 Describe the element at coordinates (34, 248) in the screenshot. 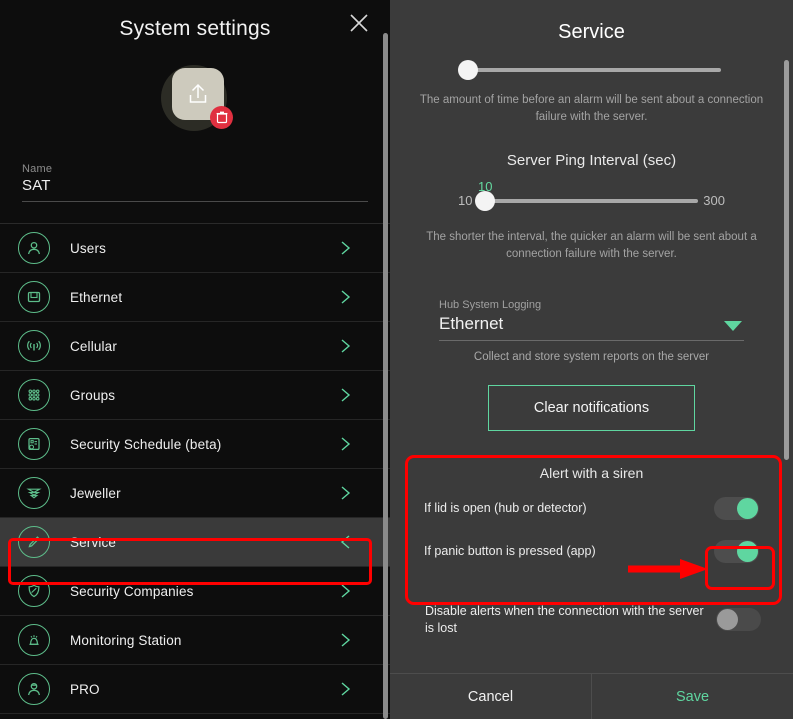

I see `user-circle-icon` at that location.